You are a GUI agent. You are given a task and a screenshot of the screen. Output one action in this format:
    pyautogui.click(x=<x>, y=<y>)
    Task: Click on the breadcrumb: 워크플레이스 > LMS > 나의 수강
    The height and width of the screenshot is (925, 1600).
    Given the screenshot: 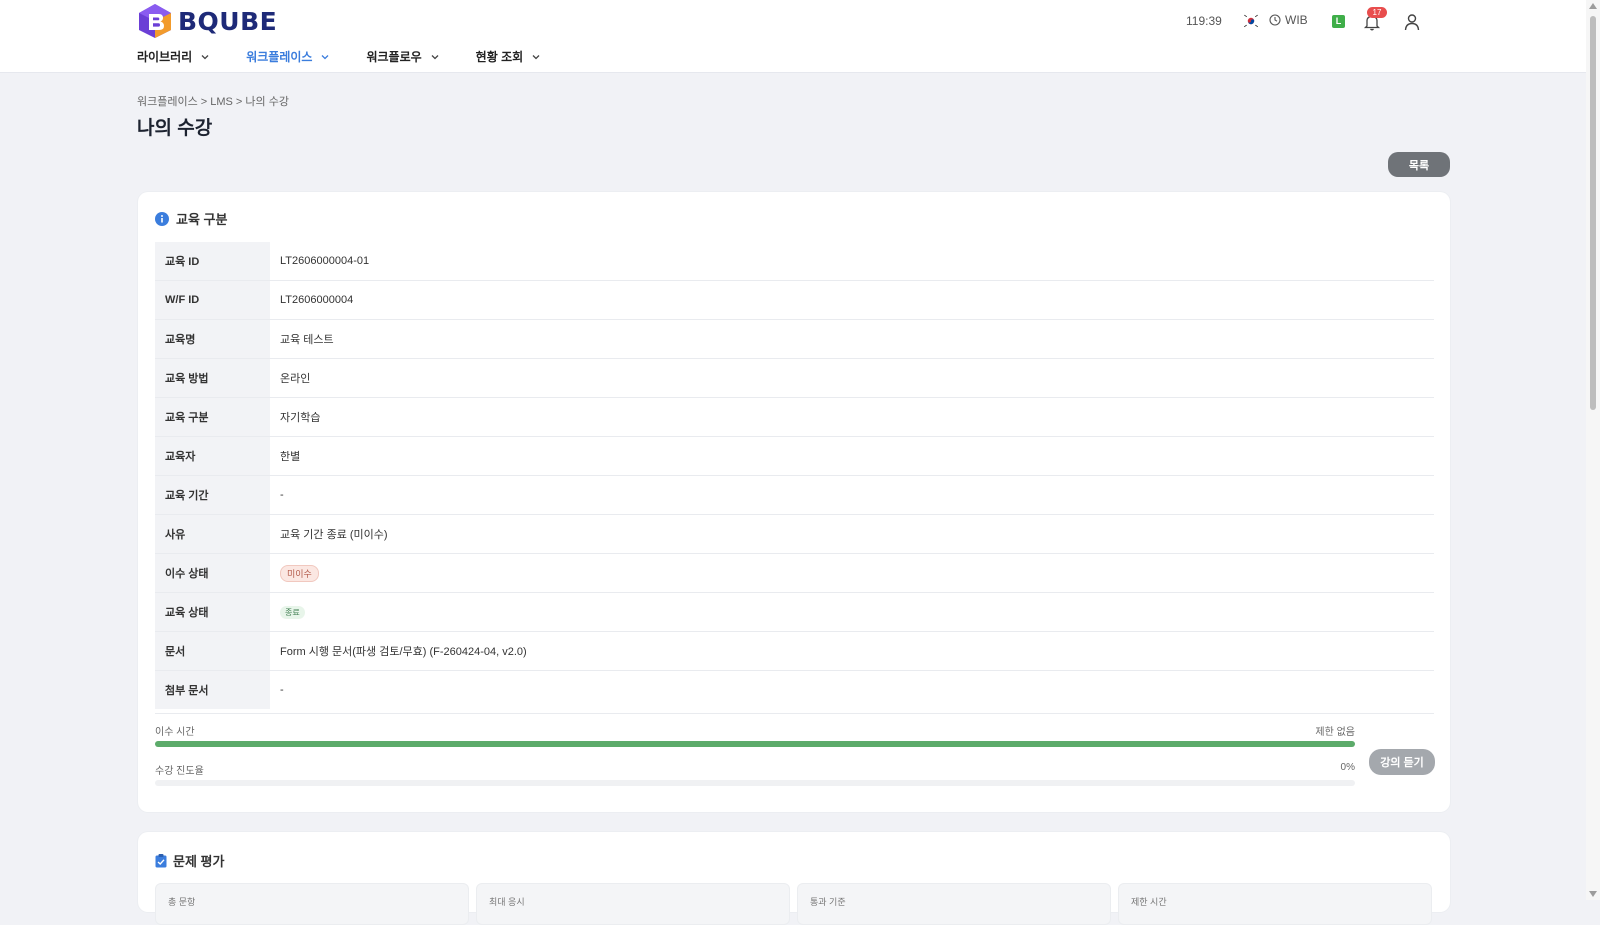 What is the action you would take?
    pyautogui.click(x=213, y=102)
    